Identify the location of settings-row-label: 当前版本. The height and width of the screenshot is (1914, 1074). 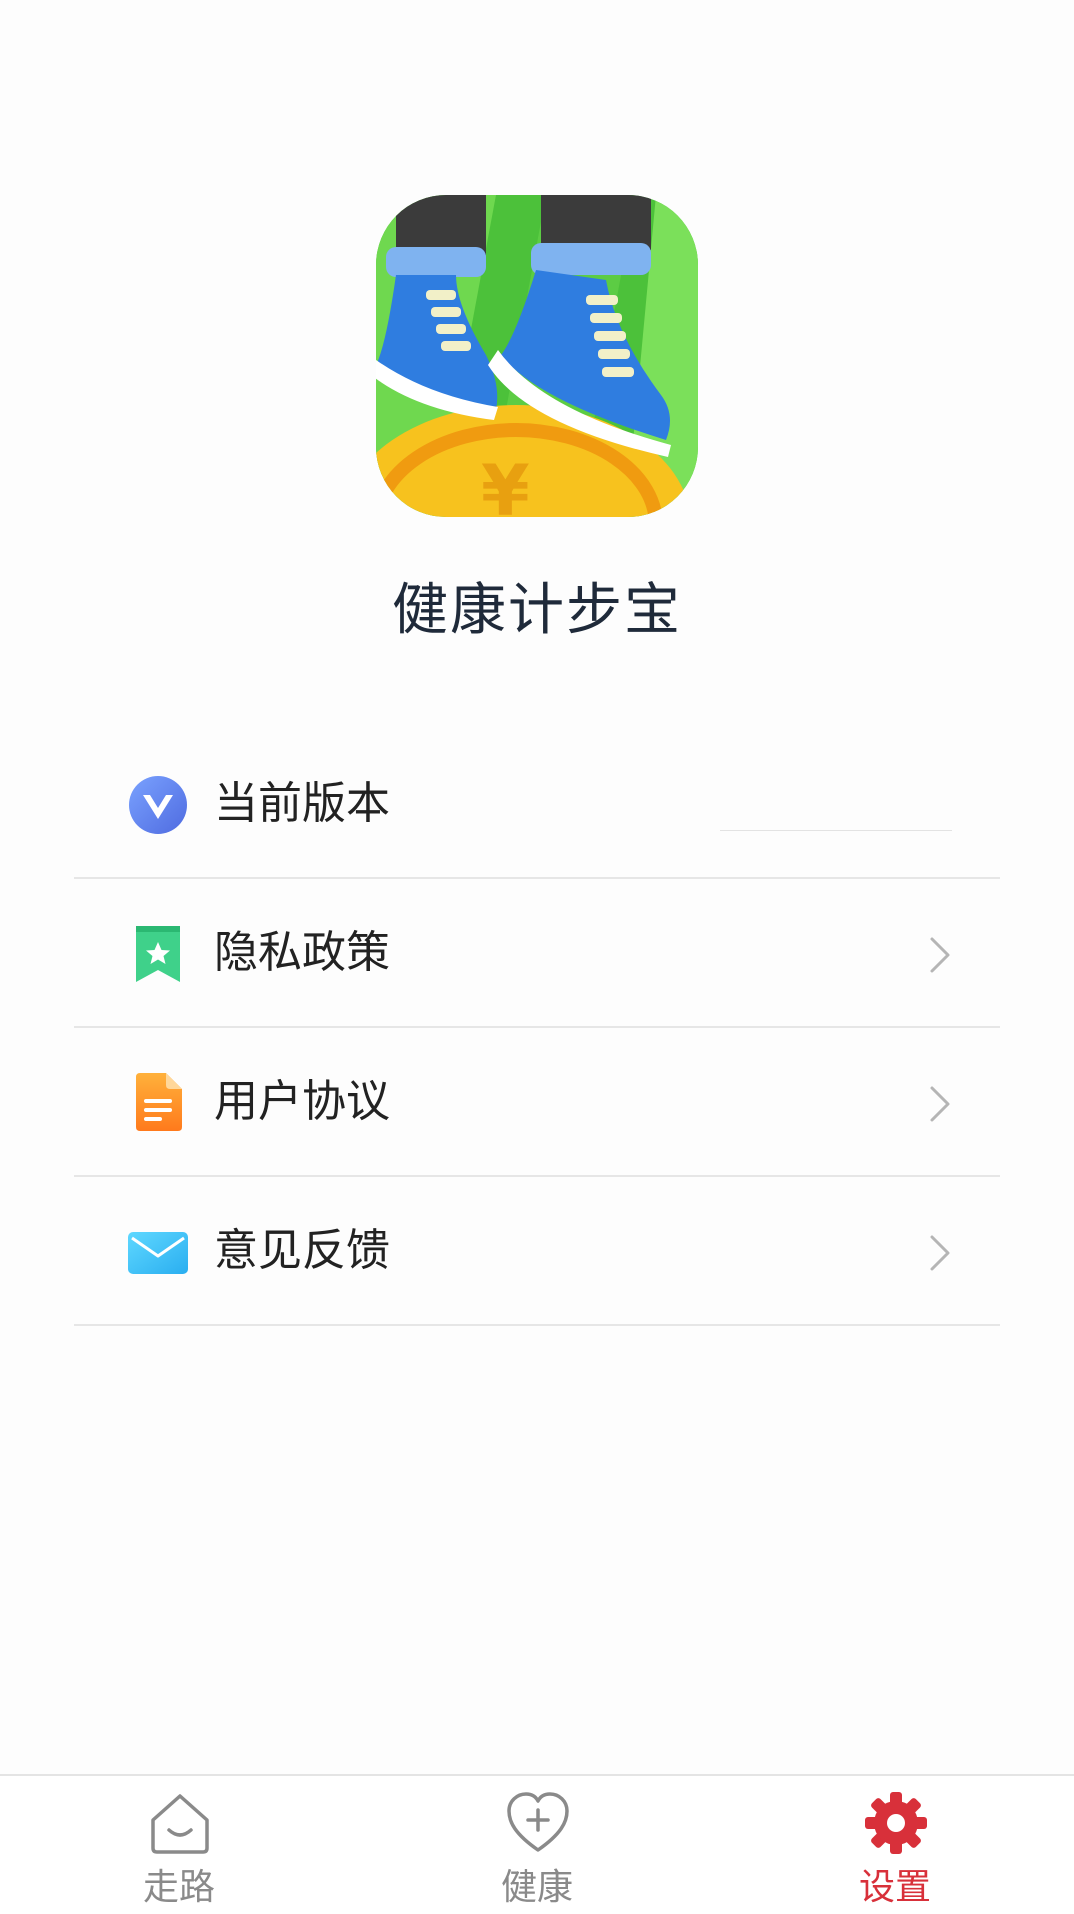
(302, 803).